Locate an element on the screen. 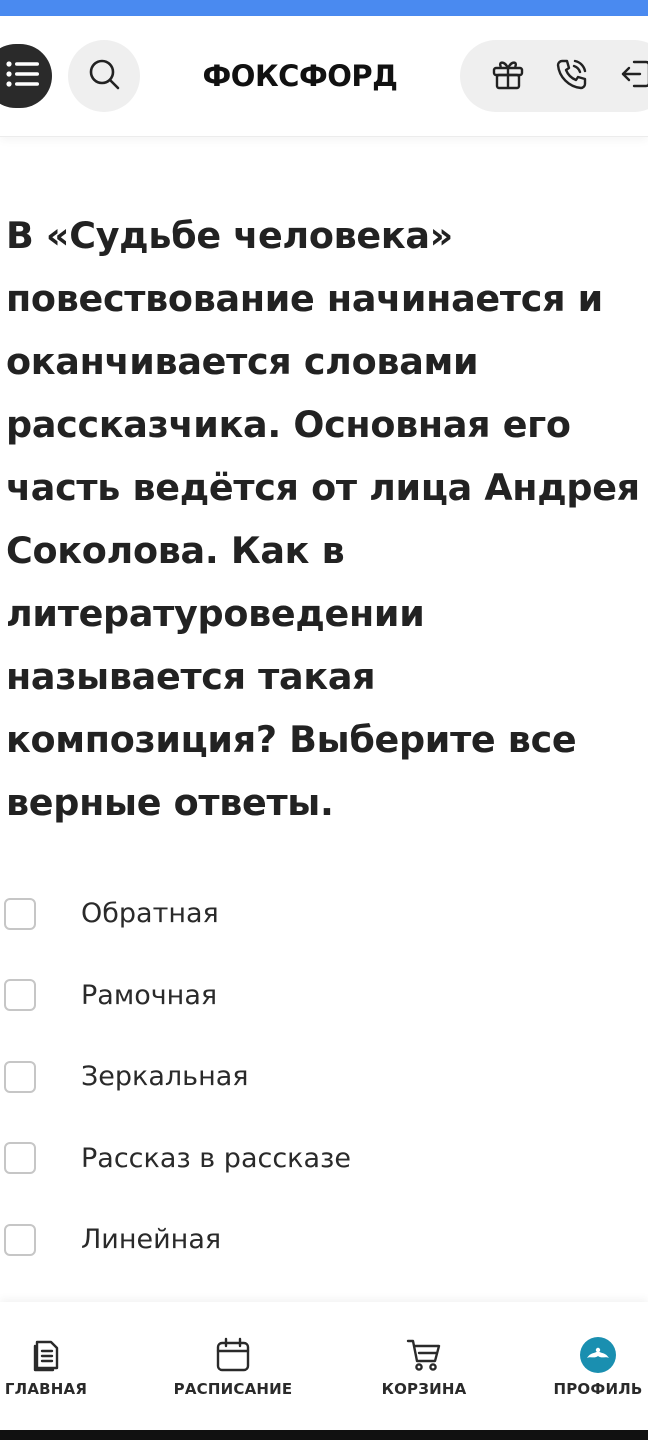 The image size is (648, 1440). app-header: ФОКСФОРД is located at coordinates (324, 76).